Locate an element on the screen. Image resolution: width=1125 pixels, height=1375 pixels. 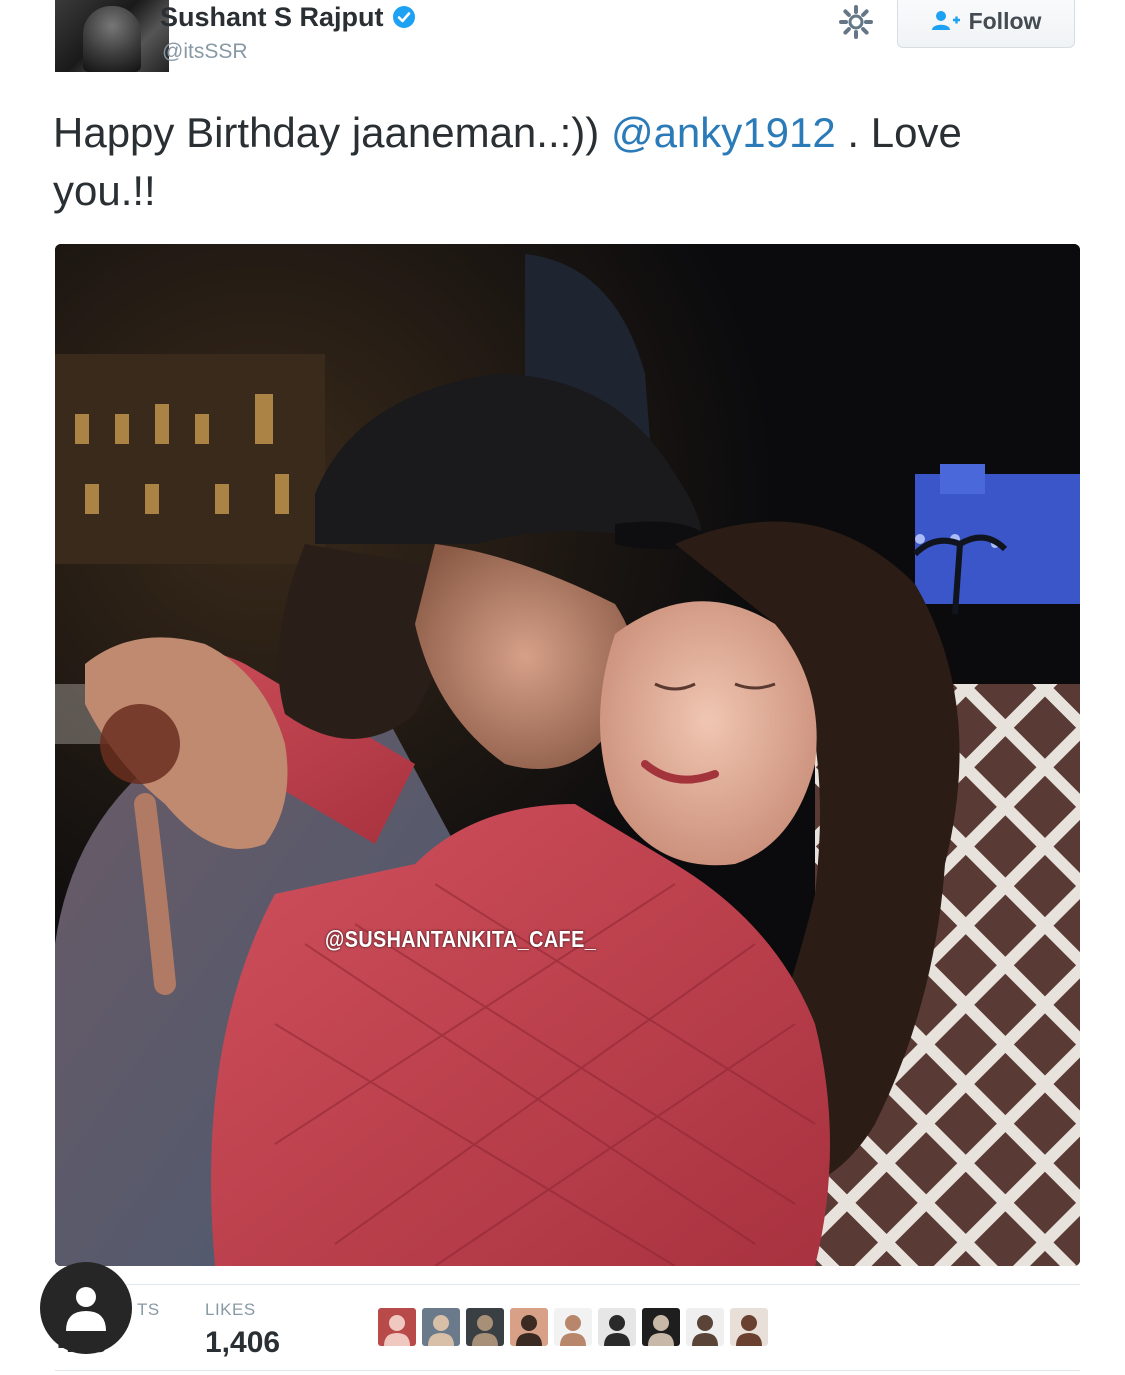
gear-icon is located at coordinates (856, 22).